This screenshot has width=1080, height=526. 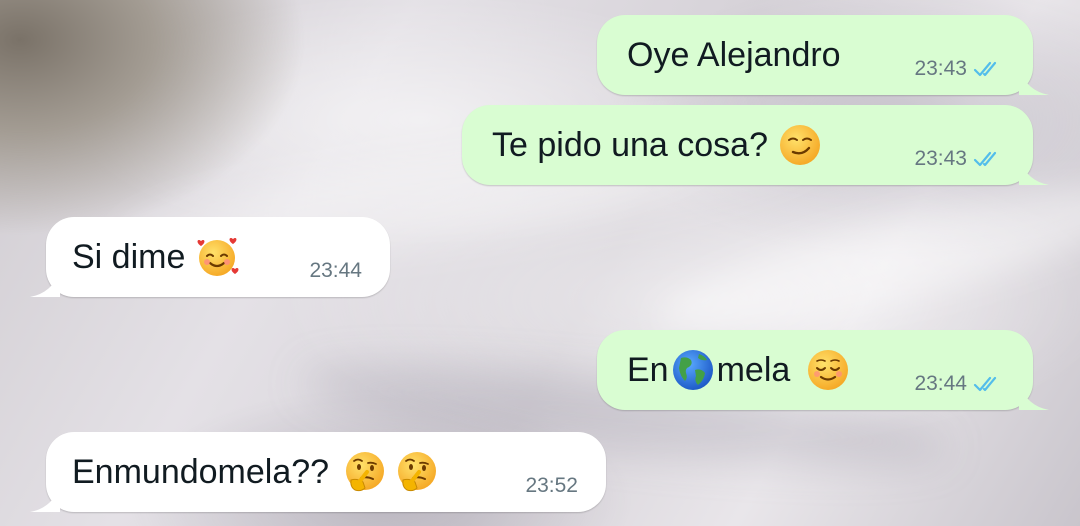 I want to click on message-meta: 23:52, so click(x=551, y=486).